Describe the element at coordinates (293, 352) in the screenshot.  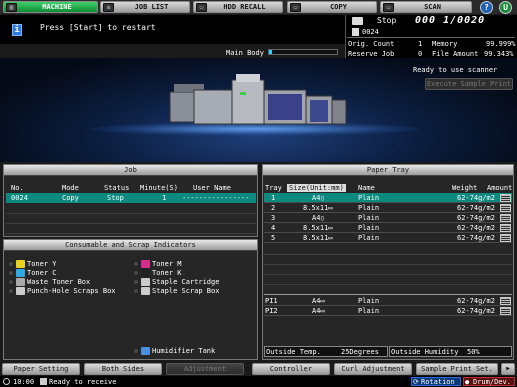
I see `outside-temp-label: Outside Temp.` at that location.